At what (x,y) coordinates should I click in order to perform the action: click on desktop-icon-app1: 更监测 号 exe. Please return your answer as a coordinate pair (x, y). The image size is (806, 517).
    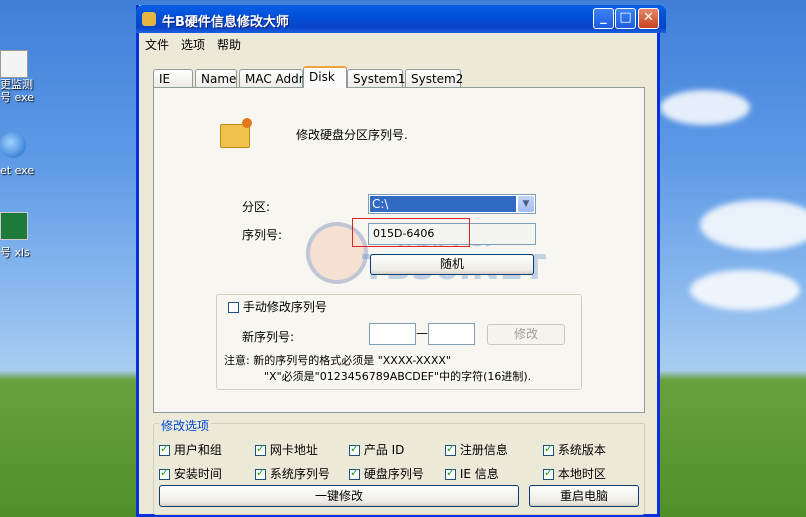
    Looking at the image, I should click on (20, 77).